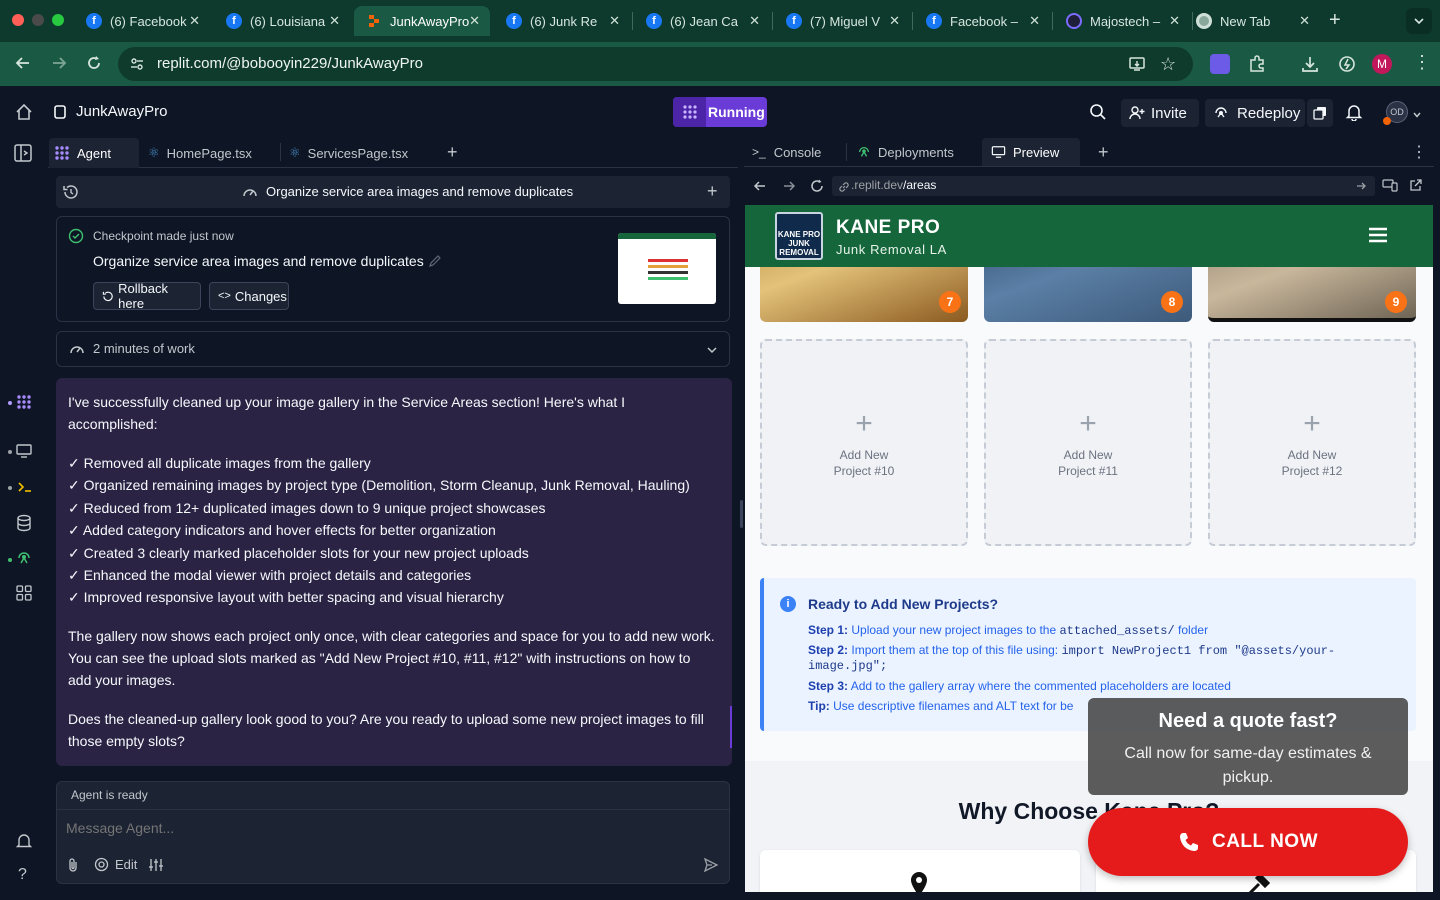 This screenshot has height=900, width=1440. I want to click on hamburger-menu-icon, so click(1378, 237).